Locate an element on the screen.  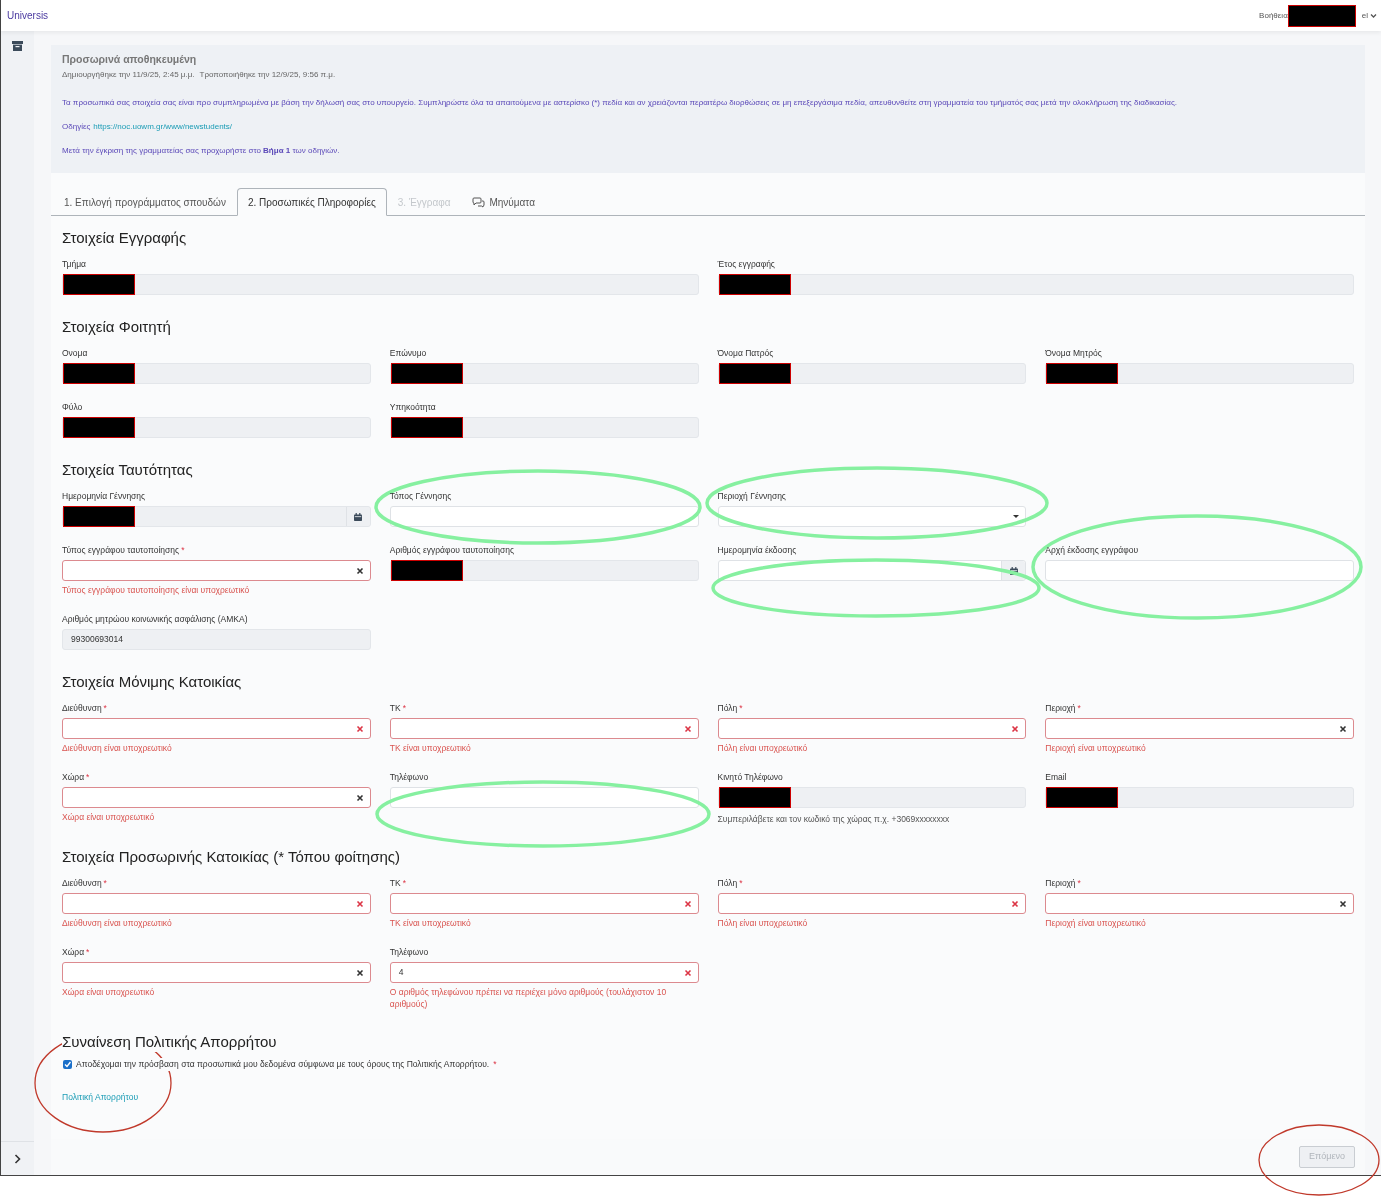
field-label: Όνομα Μητρός is located at coordinates (1073, 353).